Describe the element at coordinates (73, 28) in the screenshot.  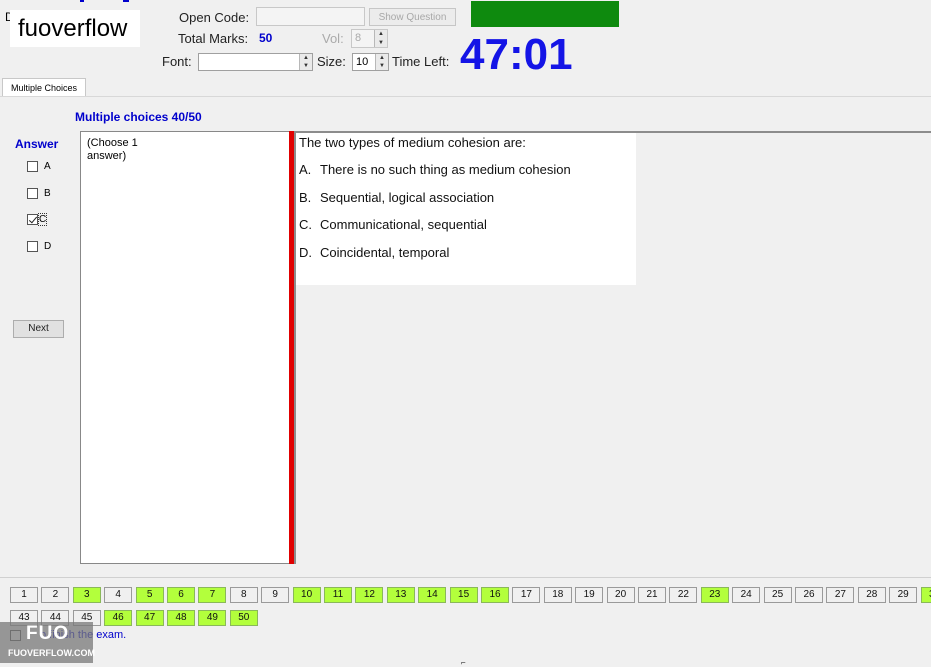
I see `brand-logo: fuoverflow` at that location.